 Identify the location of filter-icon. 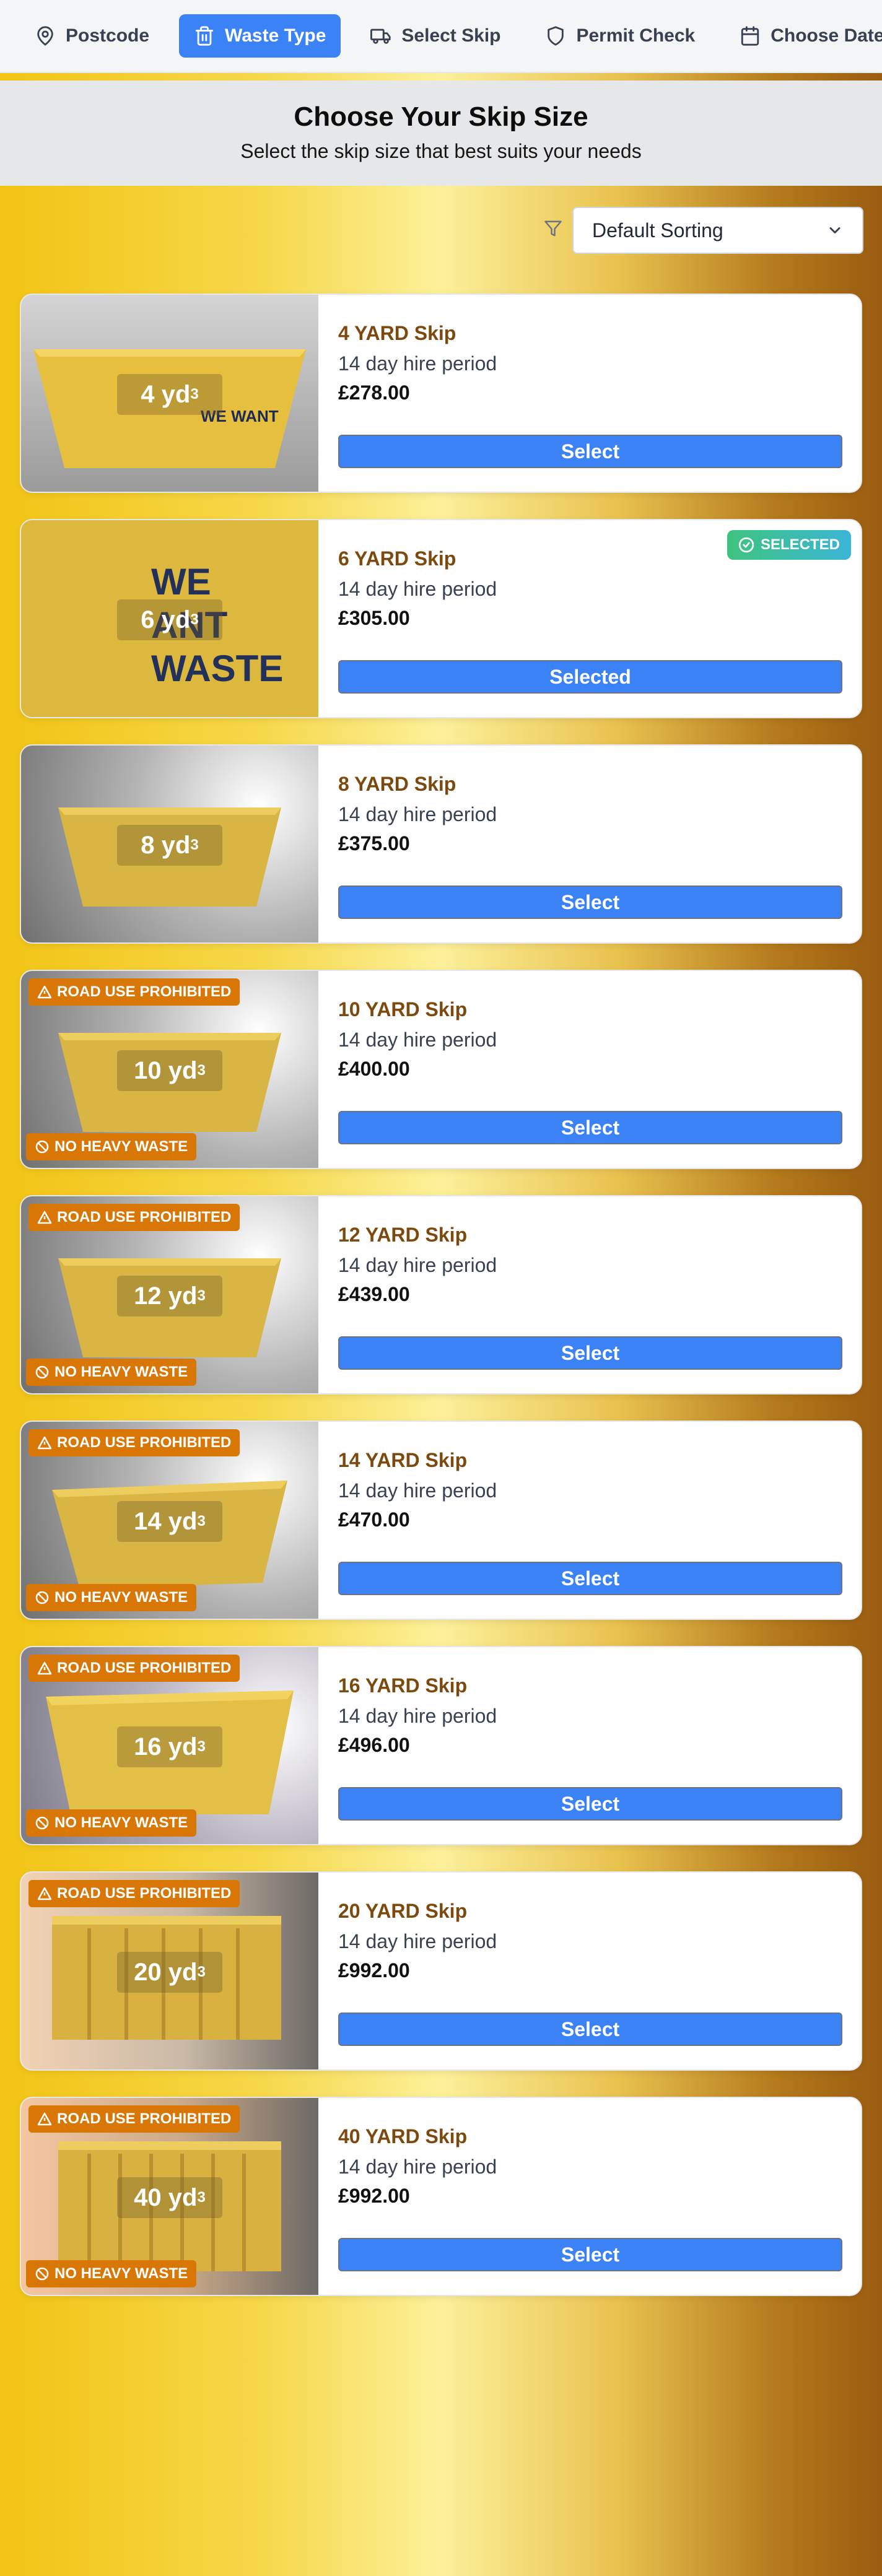
(553, 228).